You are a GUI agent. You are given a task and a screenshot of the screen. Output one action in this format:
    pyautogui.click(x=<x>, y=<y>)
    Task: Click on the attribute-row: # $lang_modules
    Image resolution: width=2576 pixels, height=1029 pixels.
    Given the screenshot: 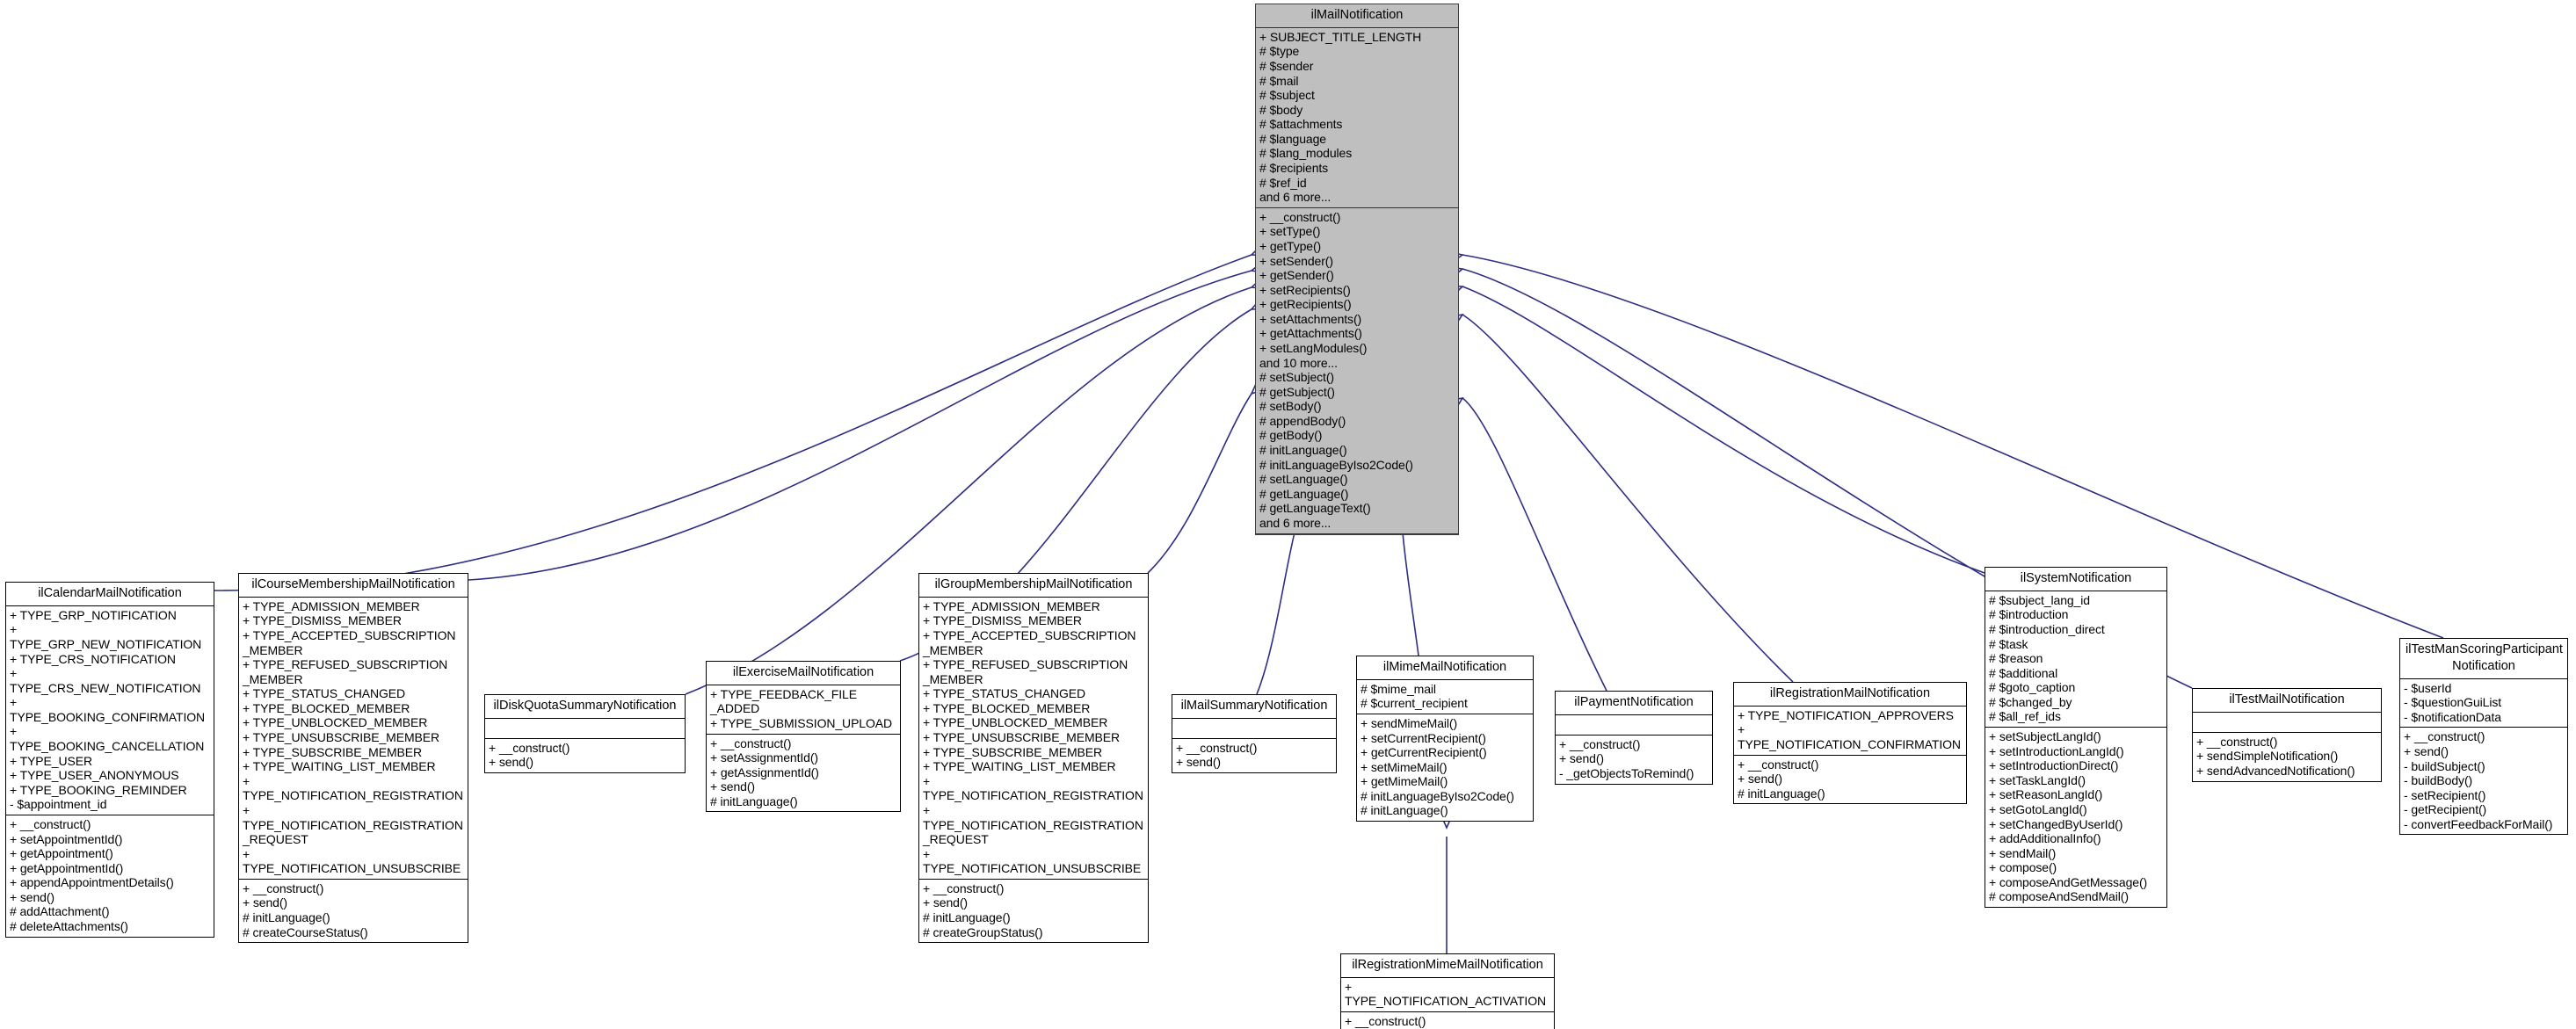 What is the action you would take?
    pyautogui.click(x=1306, y=153)
    